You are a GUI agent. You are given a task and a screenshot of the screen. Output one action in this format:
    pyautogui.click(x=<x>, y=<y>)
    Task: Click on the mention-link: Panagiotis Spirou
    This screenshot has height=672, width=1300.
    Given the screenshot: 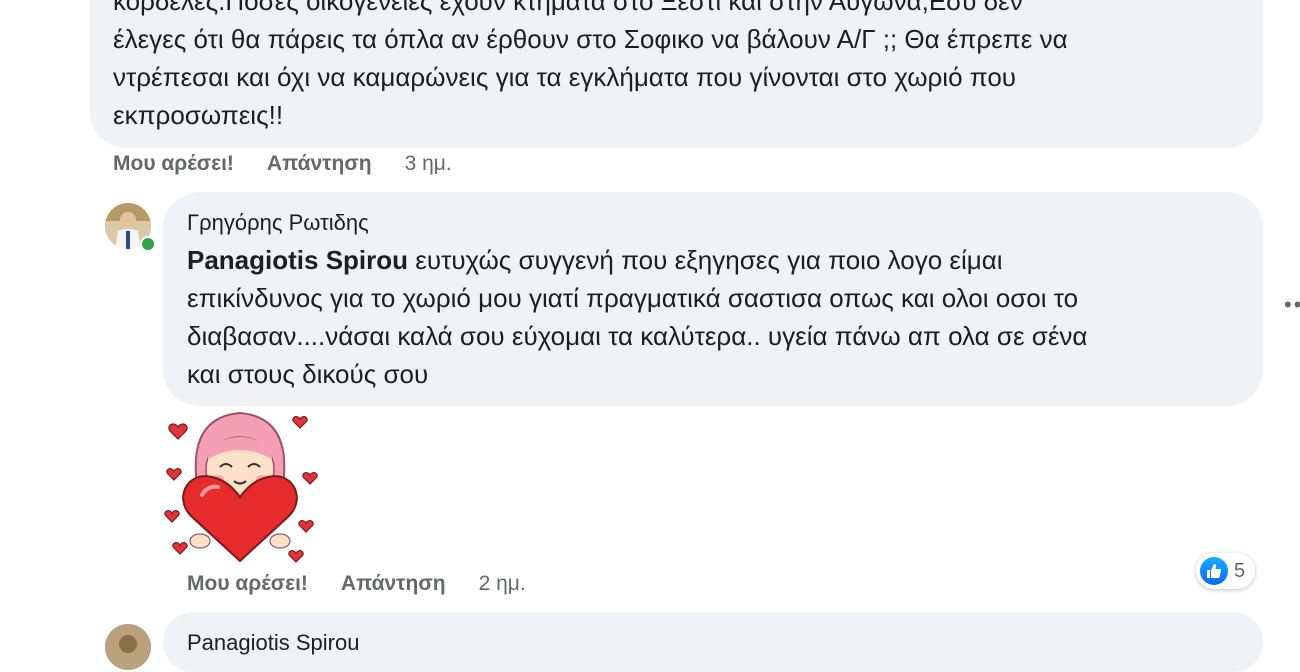 What is the action you would take?
    pyautogui.click(x=297, y=260)
    